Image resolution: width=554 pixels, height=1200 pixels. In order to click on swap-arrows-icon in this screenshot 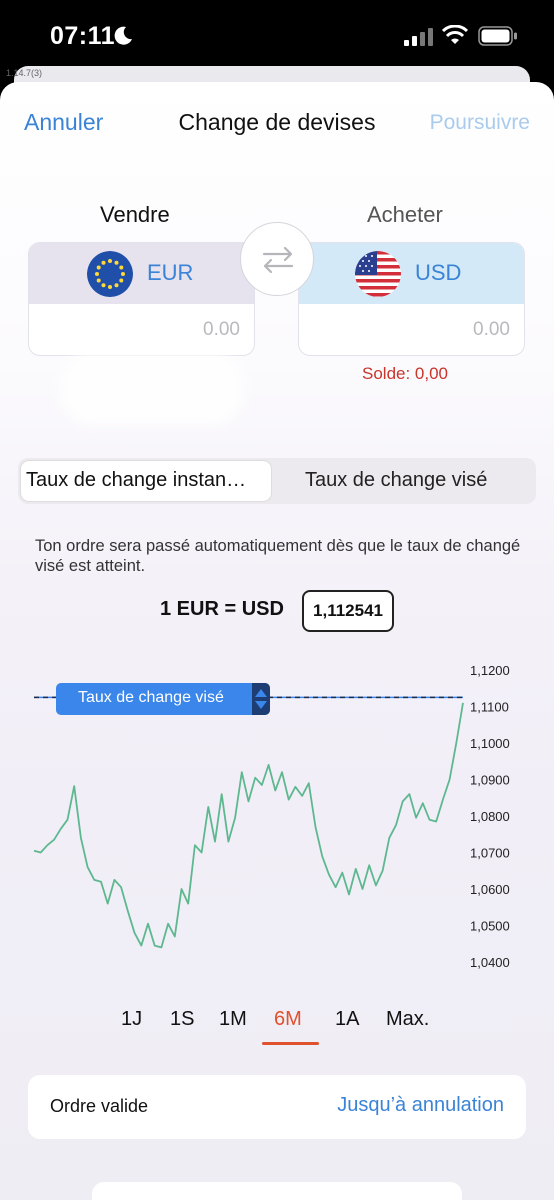, I will do `click(278, 260)`.